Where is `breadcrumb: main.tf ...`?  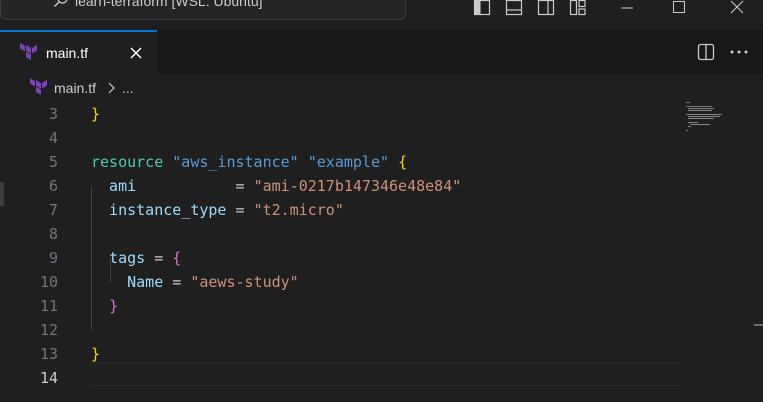
breadcrumb: main.tf ... is located at coordinates (381, 88).